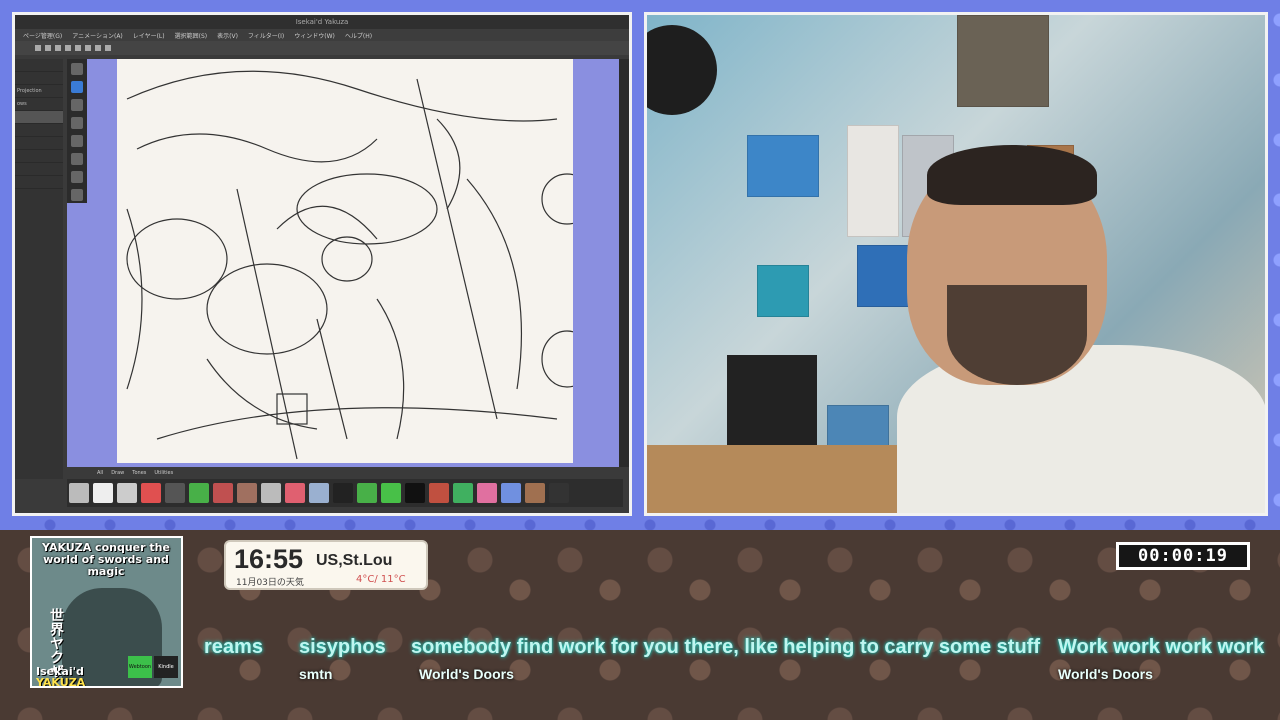  I want to click on shape-icon, so click(77, 141).